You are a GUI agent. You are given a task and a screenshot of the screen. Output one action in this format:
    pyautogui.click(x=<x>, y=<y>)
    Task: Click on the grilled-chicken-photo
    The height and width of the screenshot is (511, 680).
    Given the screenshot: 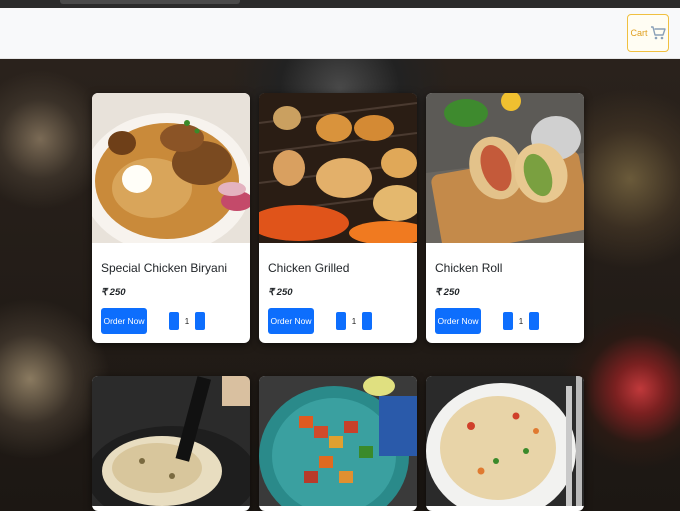 What is the action you would take?
    pyautogui.click(x=338, y=168)
    